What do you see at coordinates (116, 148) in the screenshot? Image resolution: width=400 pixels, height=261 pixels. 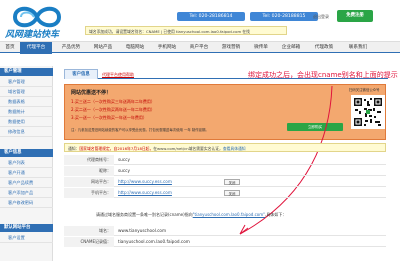 I see `notice-red-text: 国家域名管理规定，自2016年7月18日起，` at bounding box center [116, 148].